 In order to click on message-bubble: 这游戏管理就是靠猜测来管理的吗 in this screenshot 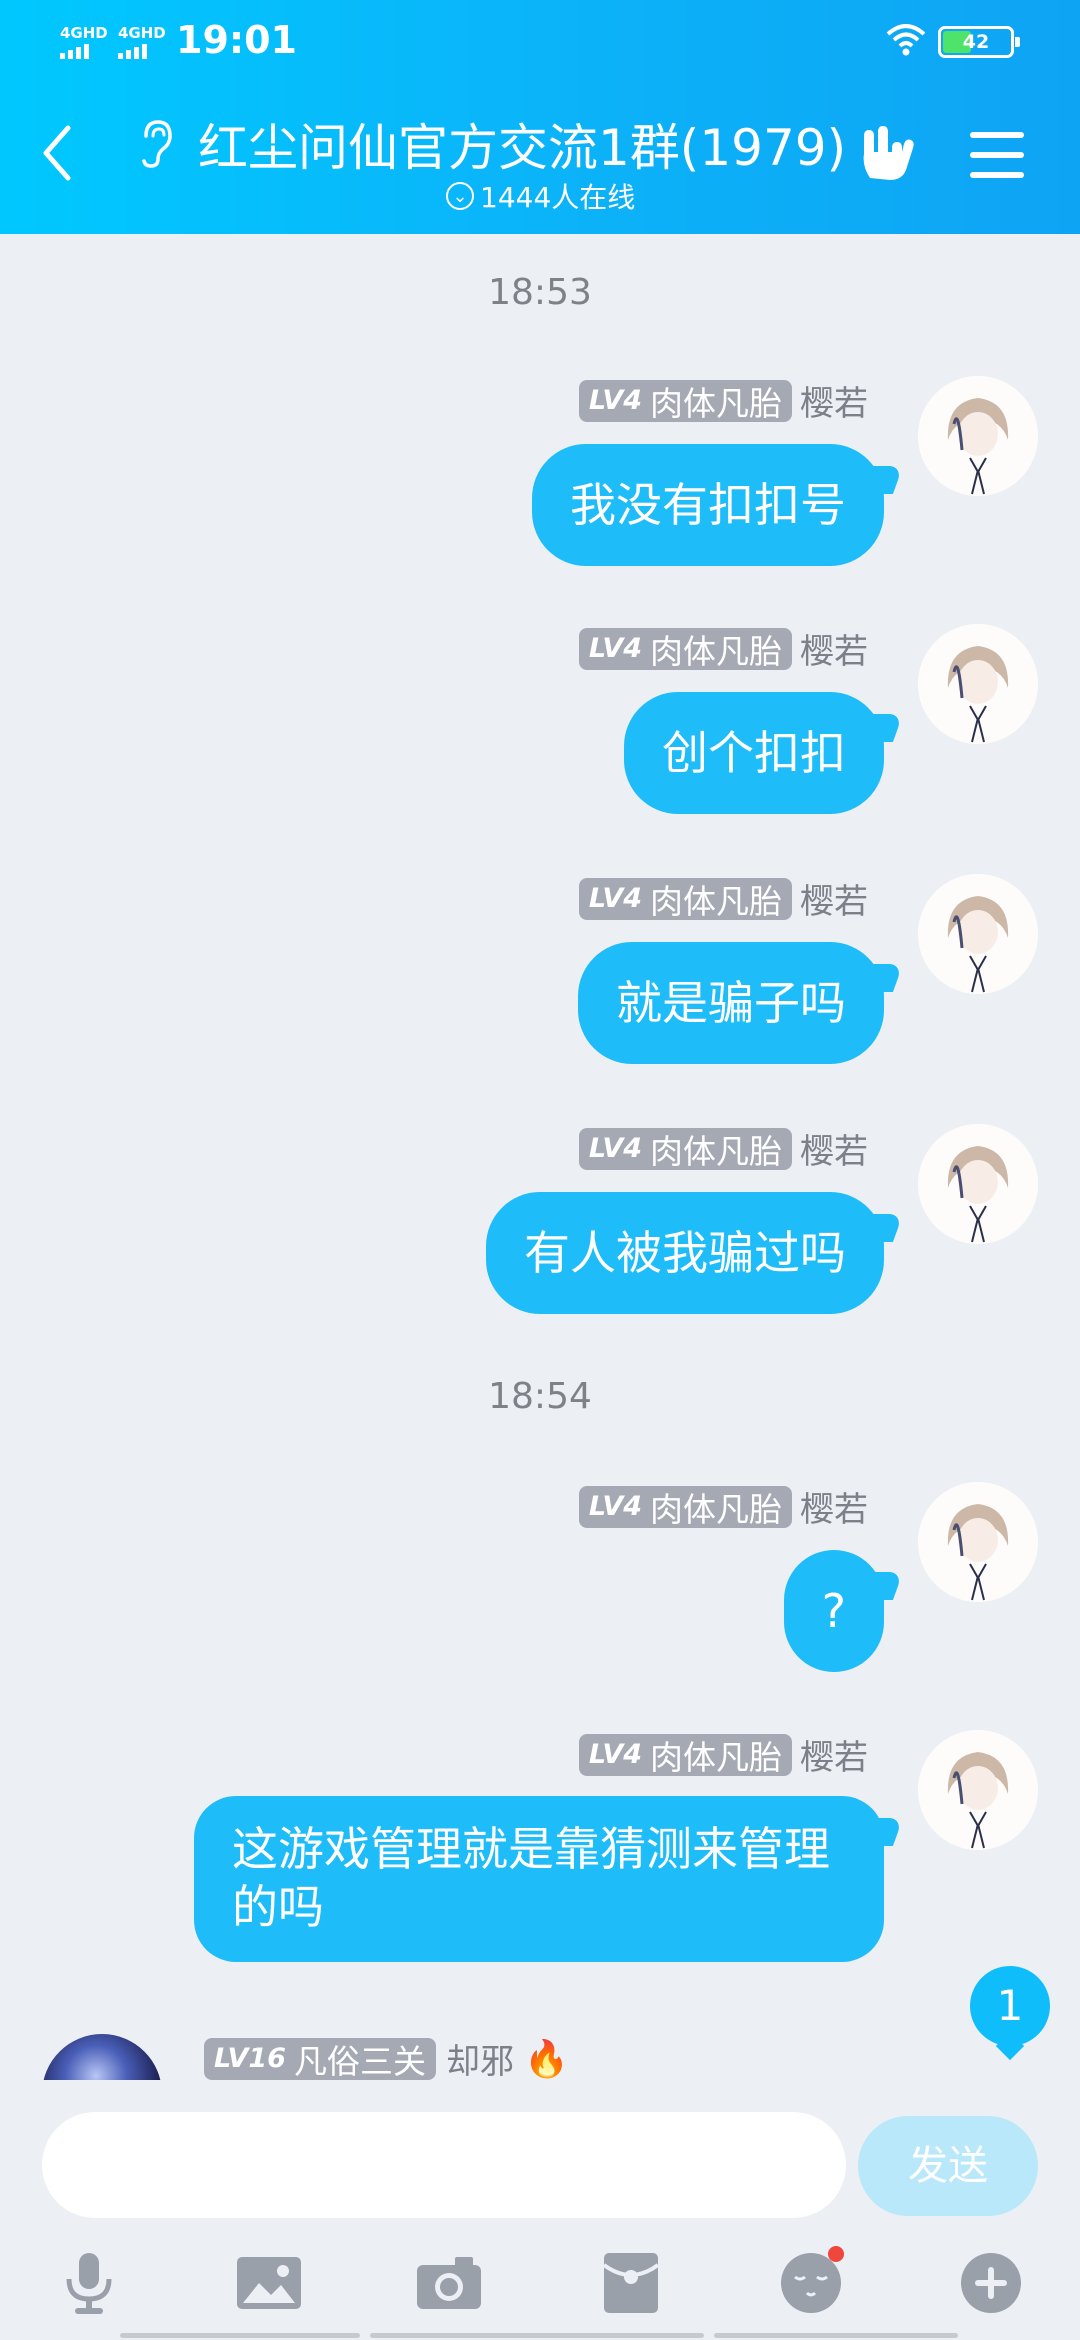, I will do `click(539, 1879)`.